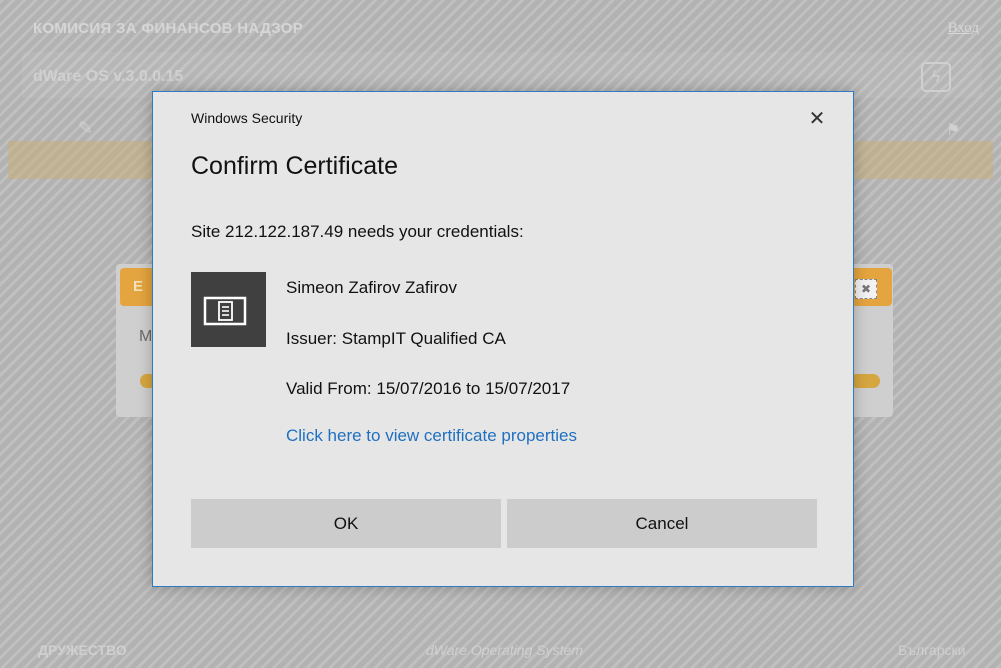 The width and height of the screenshot is (1001, 668). What do you see at coordinates (85, 128) in the screenshot?
I see `tools-icon: ✎` at bounding box center [85, 128].